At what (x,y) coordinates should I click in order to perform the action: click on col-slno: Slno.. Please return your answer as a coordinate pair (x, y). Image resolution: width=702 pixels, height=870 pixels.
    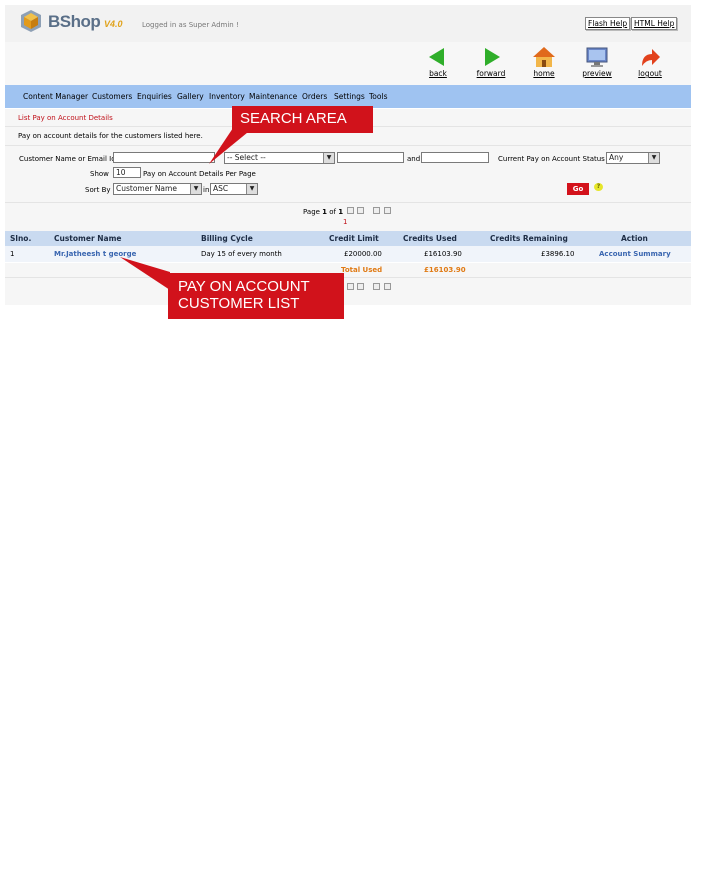
    Looking at the image, I should click on (21, 238).